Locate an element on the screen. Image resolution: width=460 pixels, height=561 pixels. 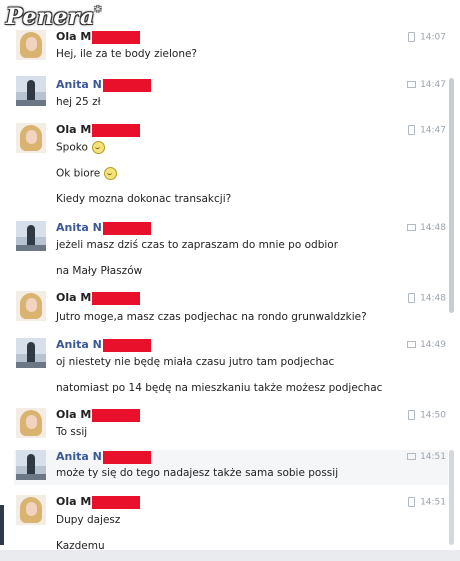
timestamp: 14:50 is located at coordinates (427, 415).